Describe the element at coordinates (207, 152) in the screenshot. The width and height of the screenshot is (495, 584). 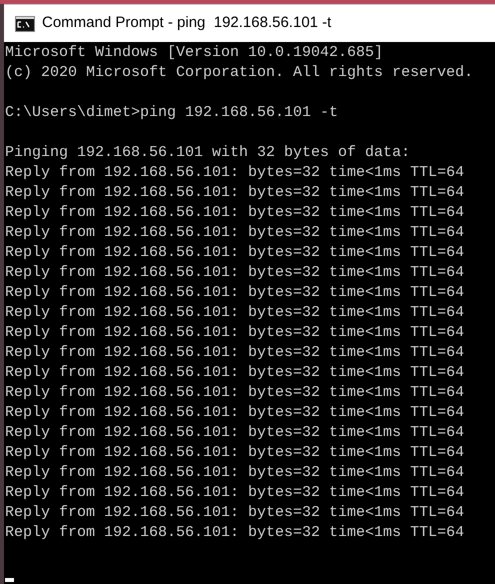
I see `console-line: Pinging 192.168.56.101 with 32 bytes of data:` at that location.